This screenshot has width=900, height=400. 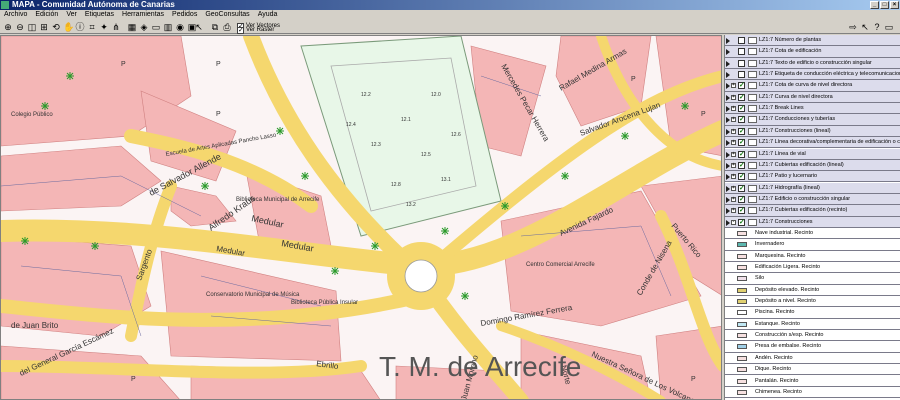 I want to click on legend-style-row: Nave industrial. Recinto, so click(x=812, y=234).